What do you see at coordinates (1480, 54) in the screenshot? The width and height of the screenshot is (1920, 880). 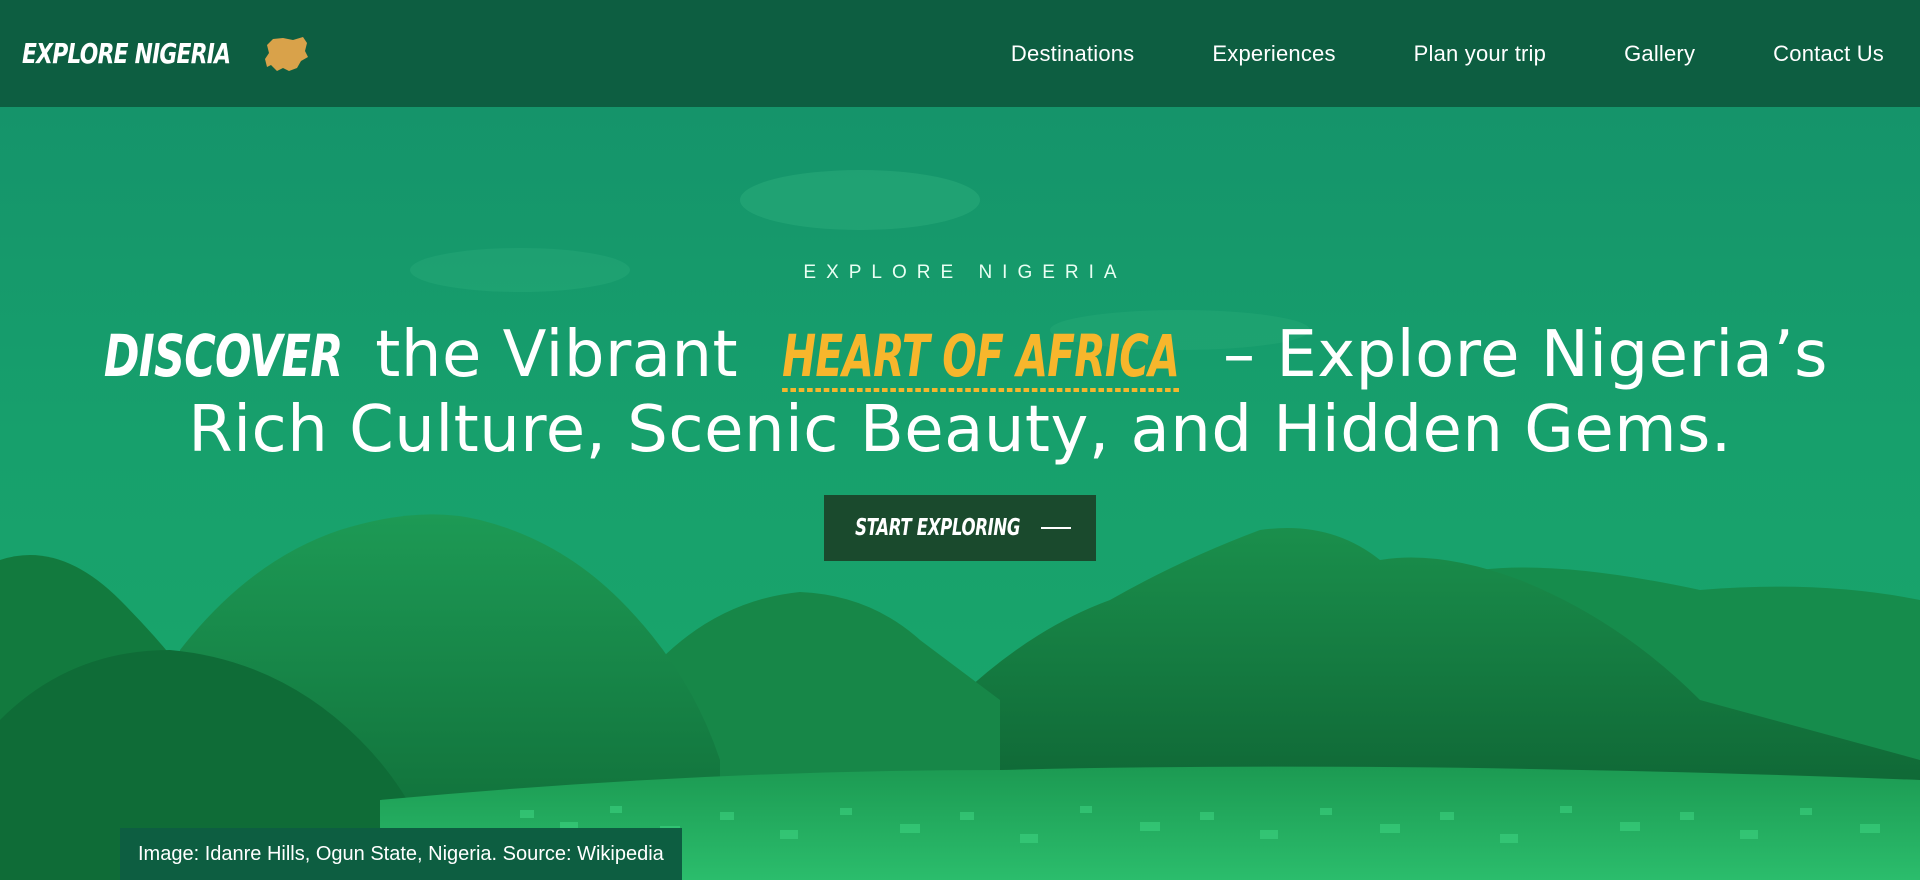 I see `nav-link-plan-your-trip: Plan your trip` at bounding box center [1480, 54].